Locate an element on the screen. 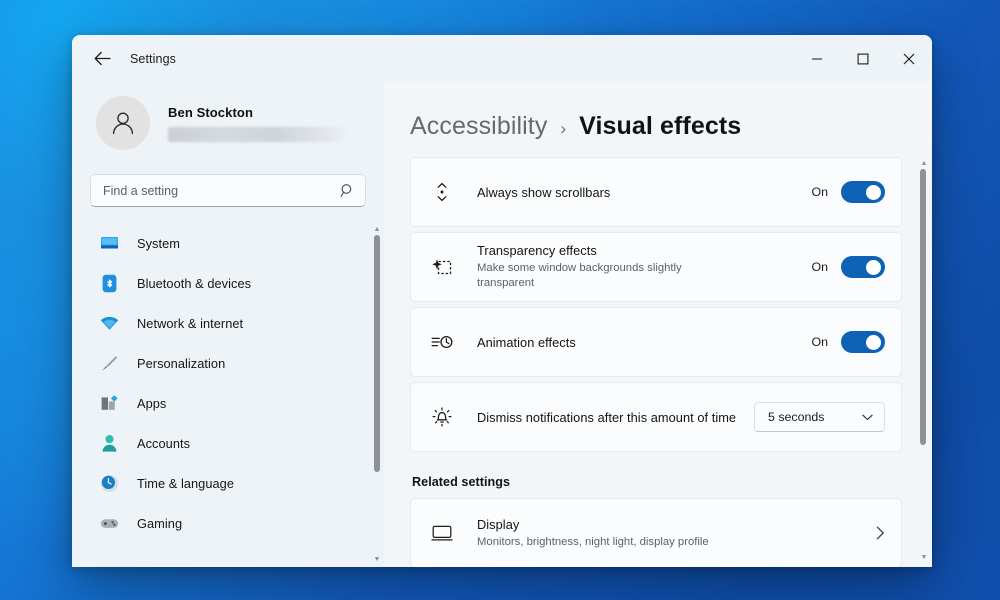 The height and width of the screenshot is (600, 1000). chevron-down-icon is located at coordinates (867, 417).